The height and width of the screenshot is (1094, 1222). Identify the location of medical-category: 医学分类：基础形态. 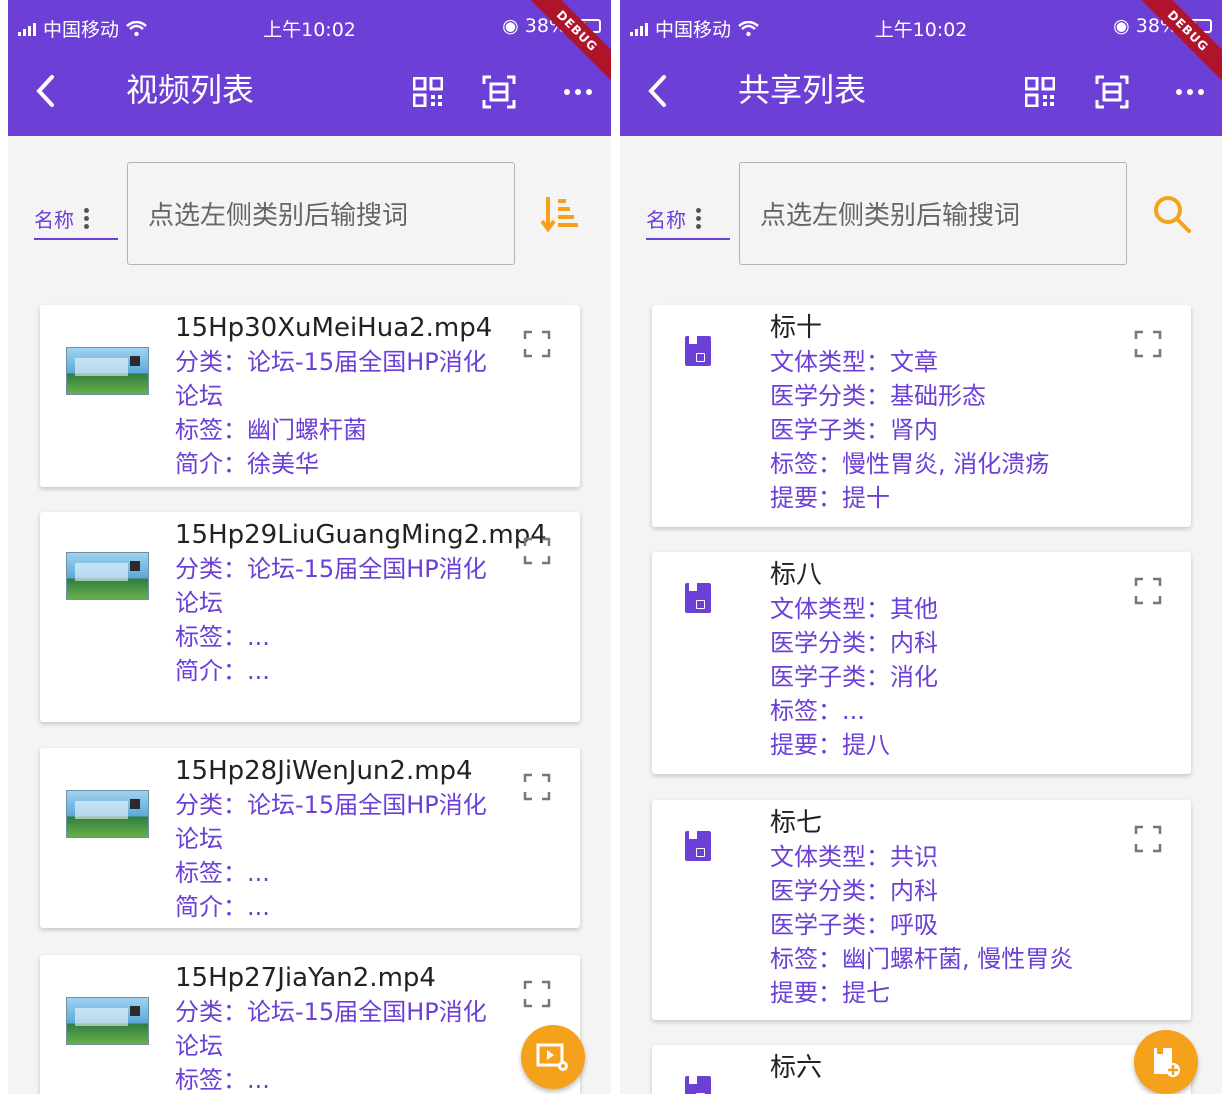
(878, 396).